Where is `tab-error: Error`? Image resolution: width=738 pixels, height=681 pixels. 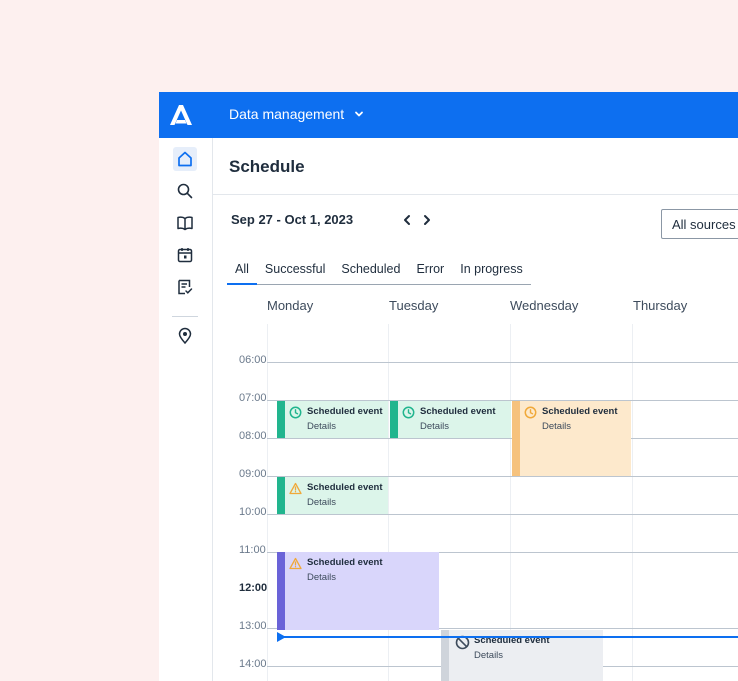
tab-error: Error is located at coordinates (430, 271).